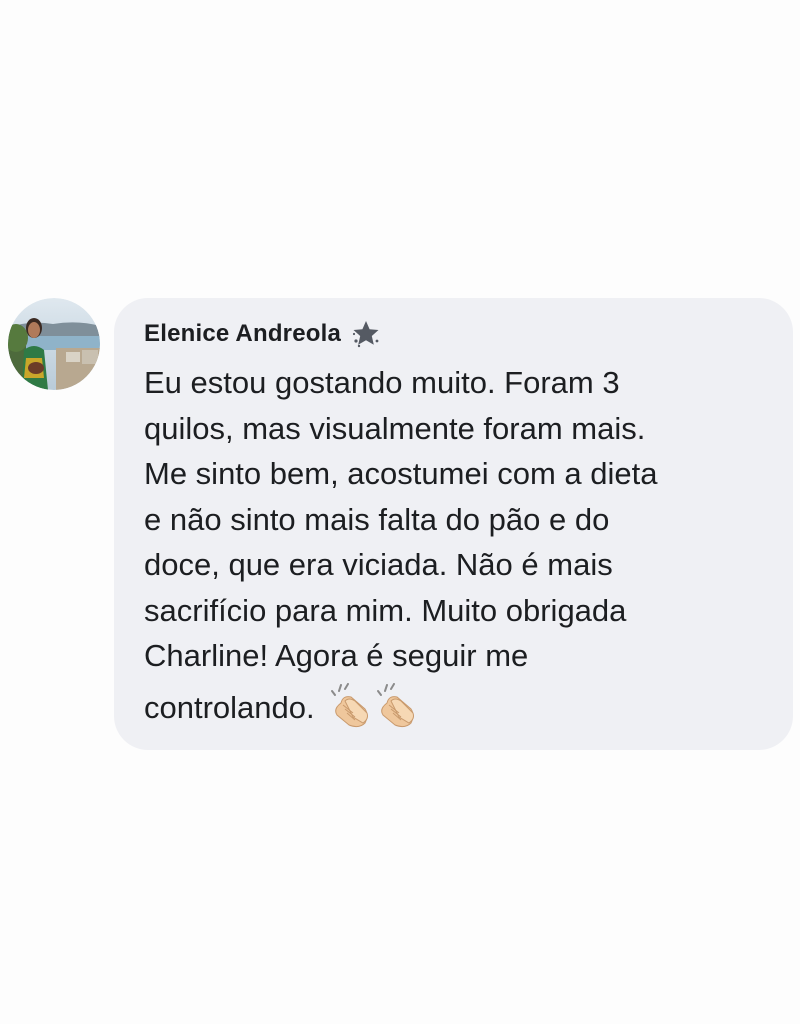 Image resolution: width=800 pixels, height=1024 pixels. Describe the element at coordinates (336, 655) in the screenshot. I see `comment-line: Charline! Agora é seguir me` at that location.